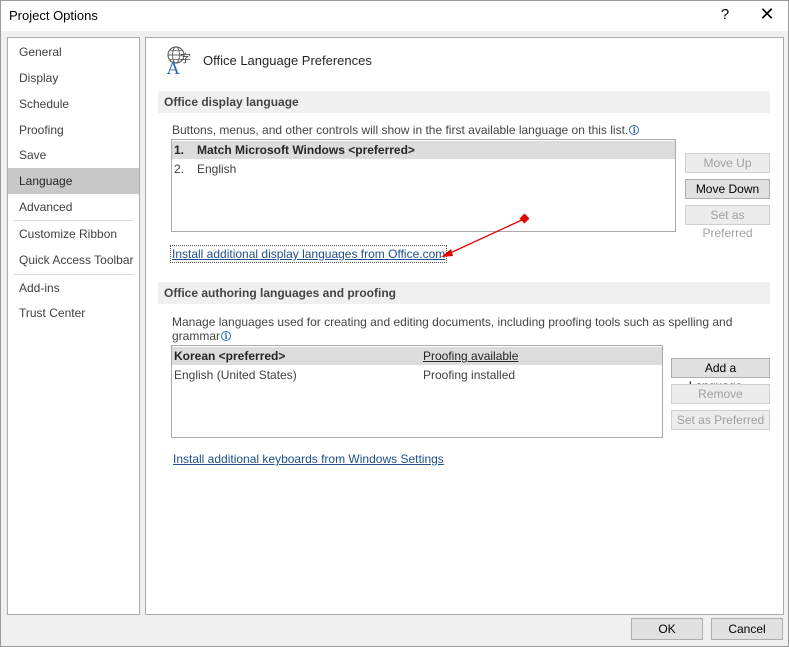 This screenshot has height=647, width=789. What do you see at coordinates (469, 375) in the screenshot?
I see `proofing-status: Proofing installed` at bounding box center [469, 375].